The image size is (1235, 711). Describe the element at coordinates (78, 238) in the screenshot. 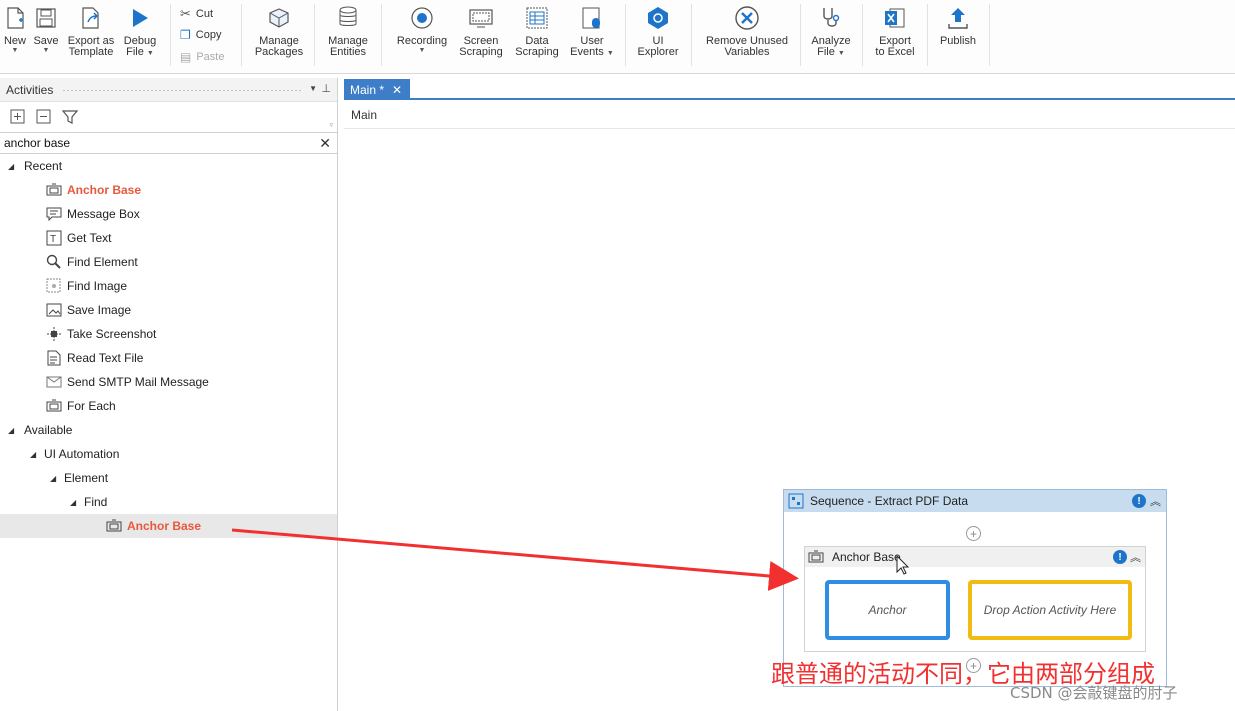

I see `tree-item-get-text: T Get Text` at that location.